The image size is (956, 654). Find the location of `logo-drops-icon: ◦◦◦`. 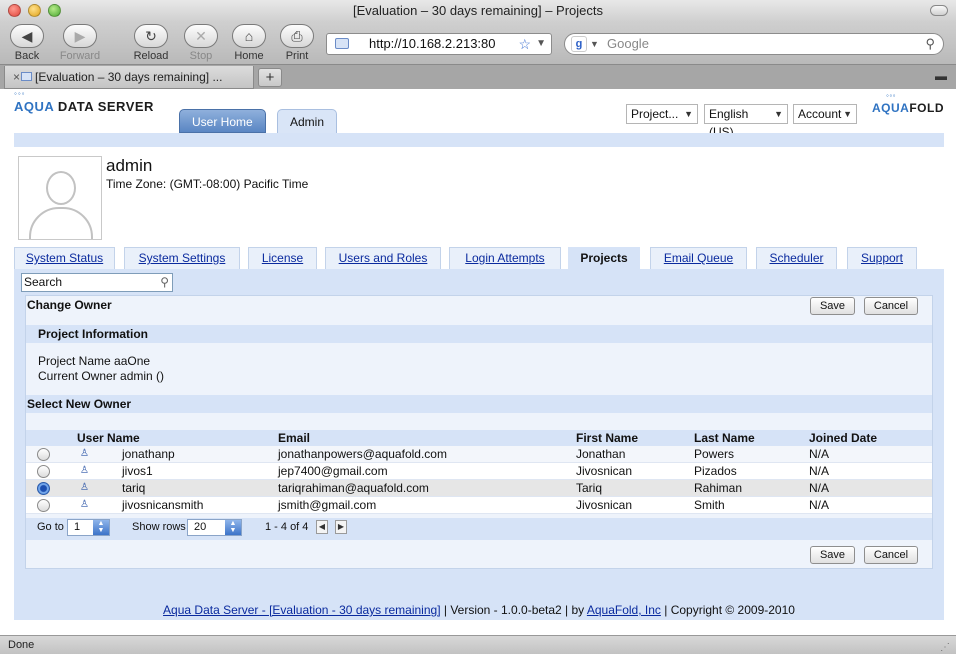

logo-drops-icon: ◦◦◦ is located at coordinates (890, 95).